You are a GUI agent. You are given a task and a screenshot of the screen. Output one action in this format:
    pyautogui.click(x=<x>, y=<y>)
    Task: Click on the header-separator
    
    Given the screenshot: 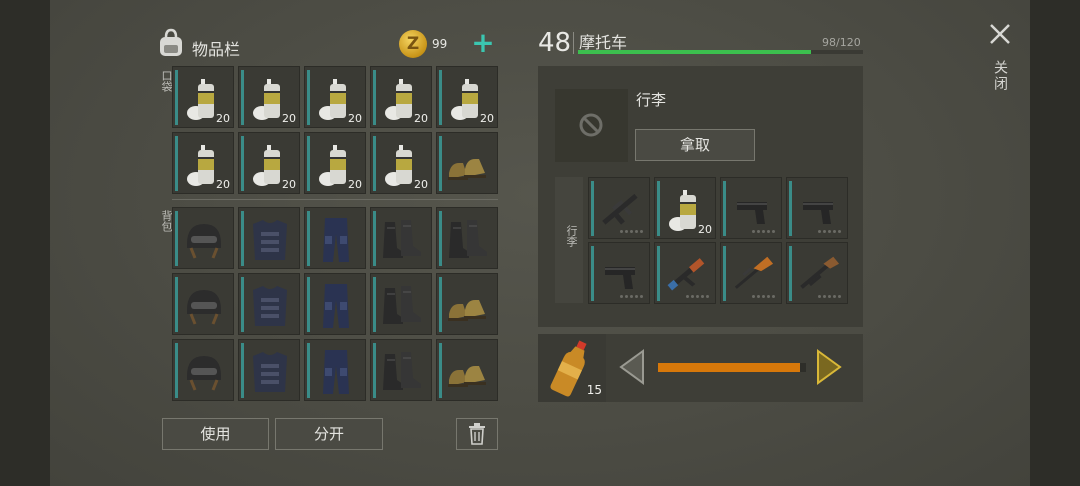 What is the action you would take?
    pyautogui.click(x=573, y=43)
    